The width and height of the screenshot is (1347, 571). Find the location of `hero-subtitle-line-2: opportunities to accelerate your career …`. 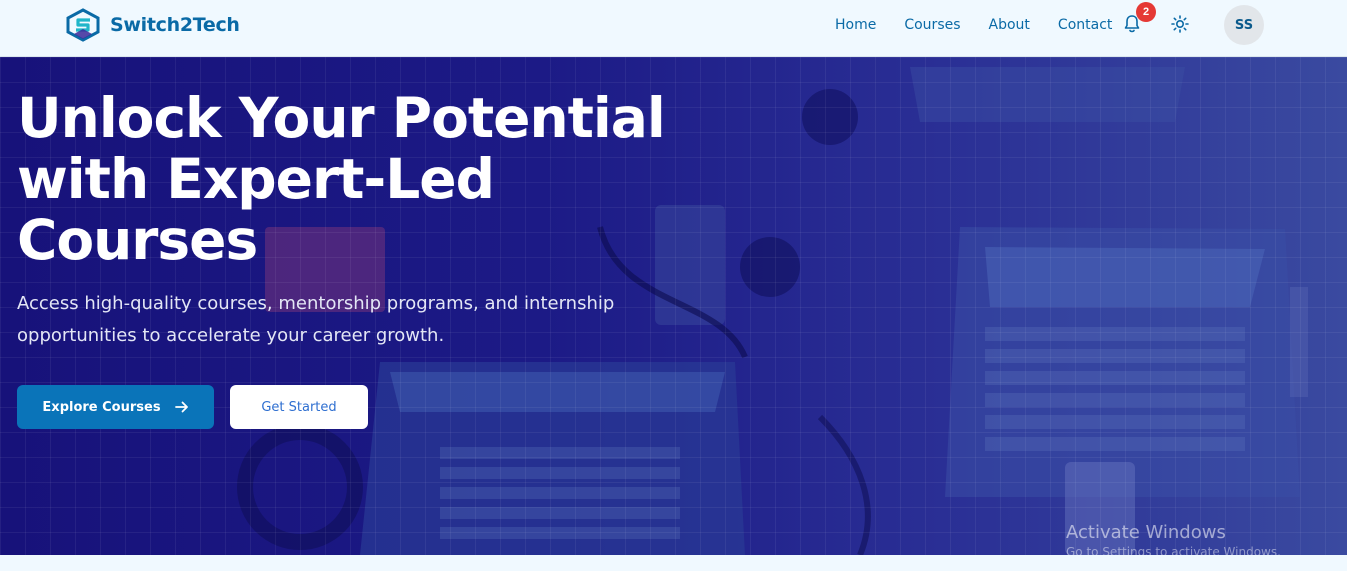

hero-subtitle-line-2: opportunities to accelerate your career … is located at coordinates (231, 335).